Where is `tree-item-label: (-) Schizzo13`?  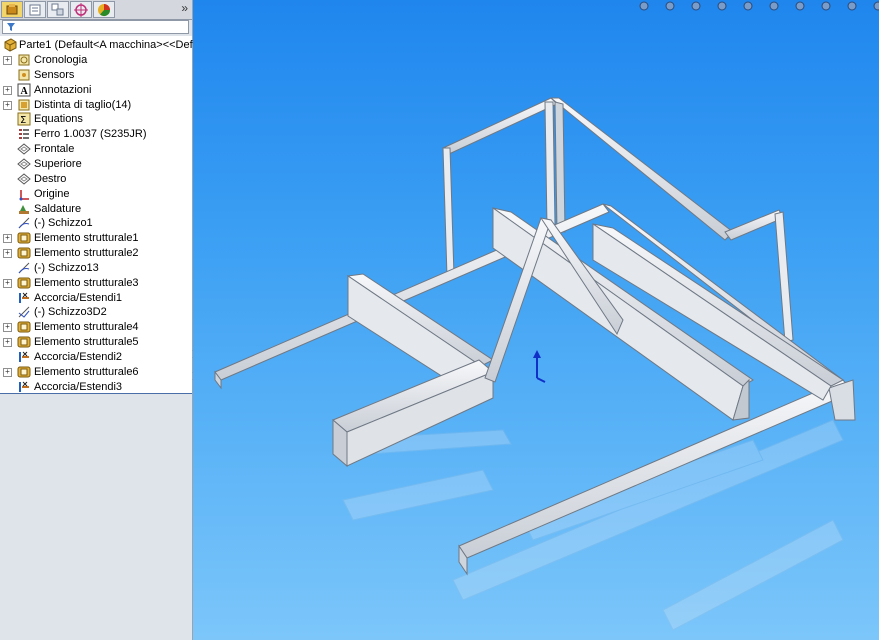 tree-item-label: (-) Schizzo13 is located at coordinates (66, 267).